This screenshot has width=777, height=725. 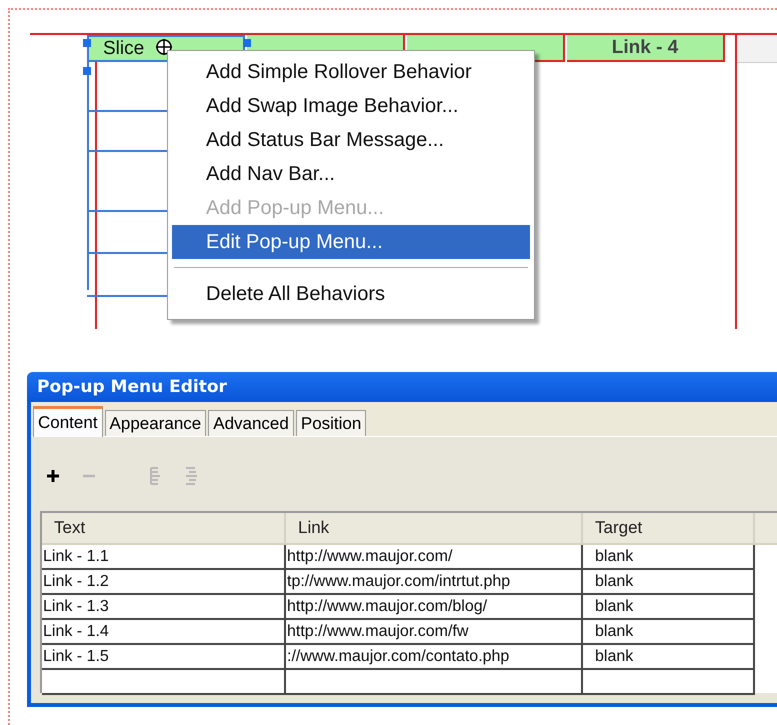 What do you see at coordinates (155, 423) in the screenshot?
I see `tab: Appearance` at bounding box center [155, 423].